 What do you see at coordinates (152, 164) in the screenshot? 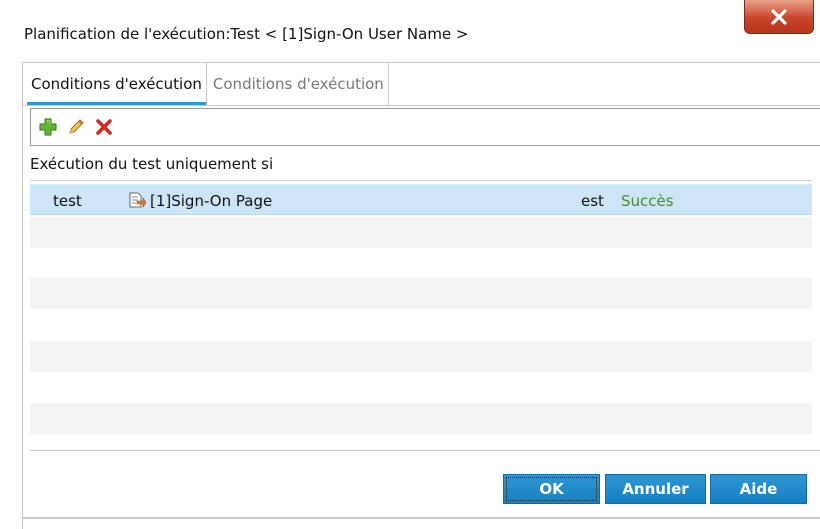
I see `conditions-label: Exécution du test uniquement si` at bounding box center [152, 164].